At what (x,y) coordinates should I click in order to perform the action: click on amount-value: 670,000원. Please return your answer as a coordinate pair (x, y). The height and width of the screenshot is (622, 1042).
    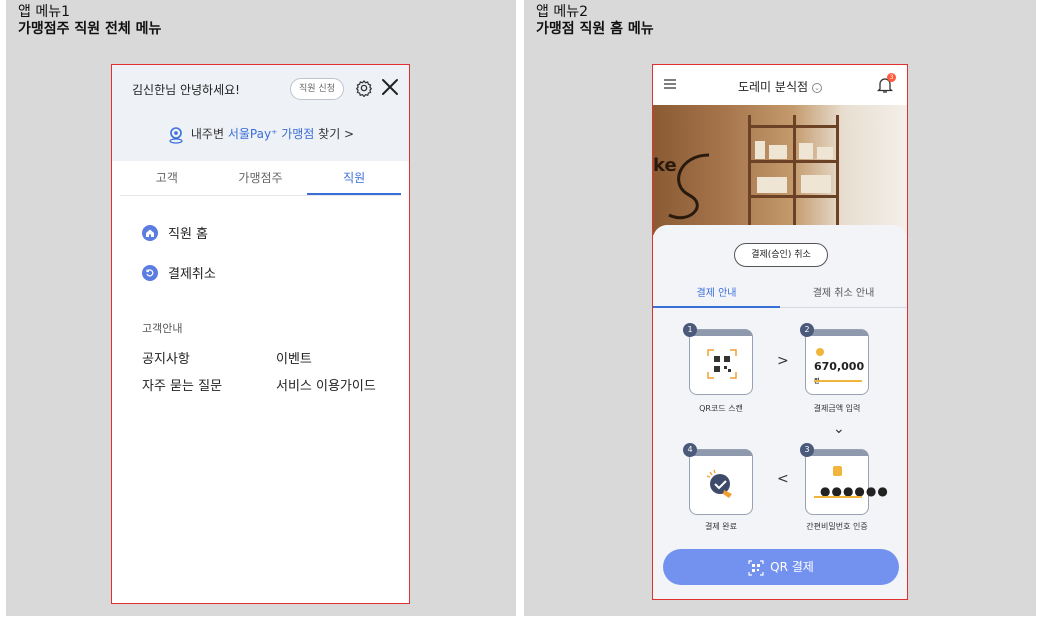
    Looking at the image, I should click on (841, 373).